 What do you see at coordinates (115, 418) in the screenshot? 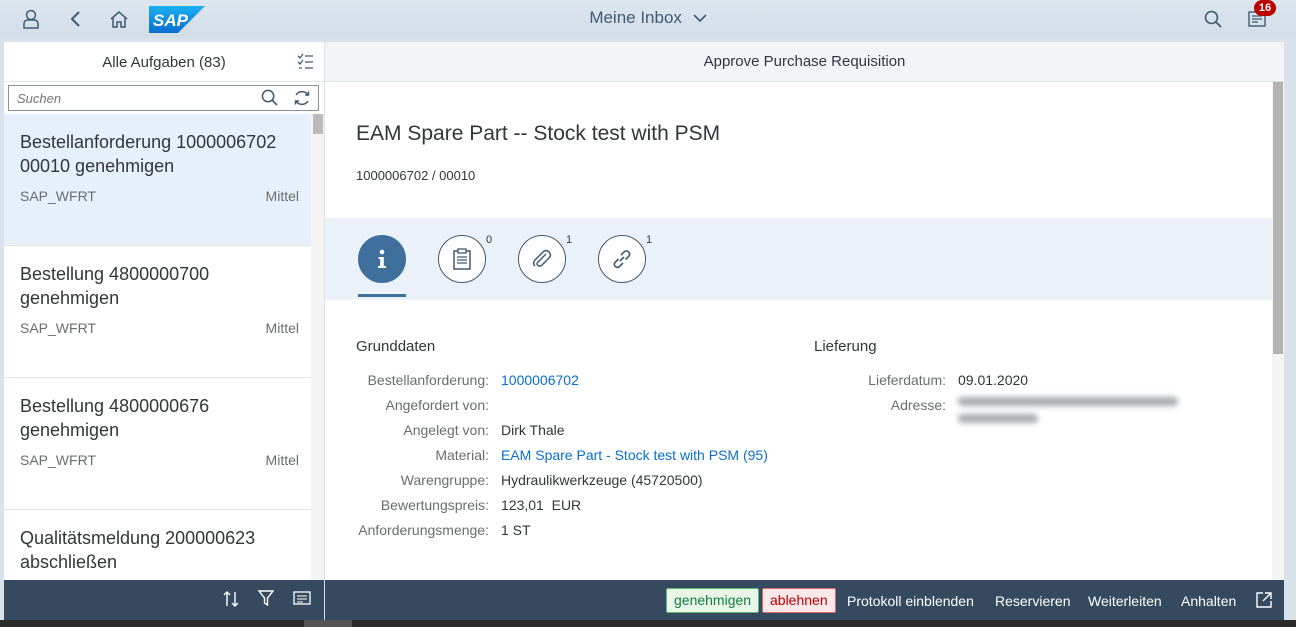
I see `list-item-title: Bestellung 4800000676 genehmigen` at bounding box center [115, 418].